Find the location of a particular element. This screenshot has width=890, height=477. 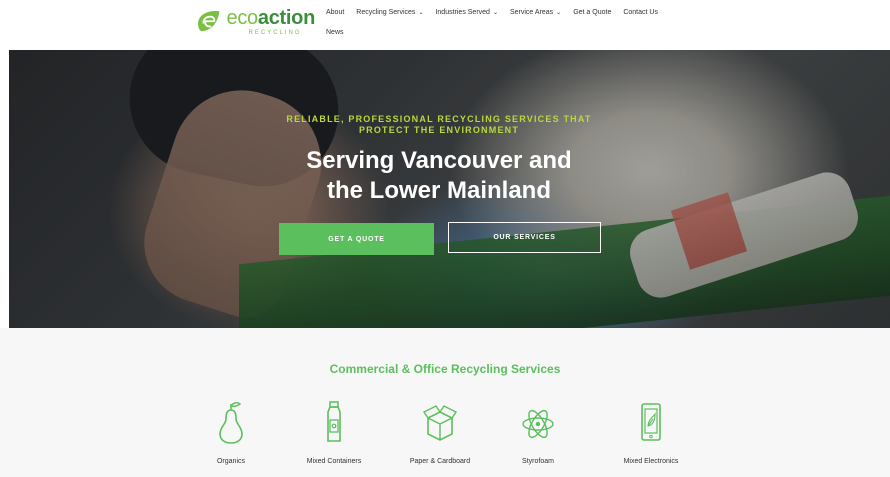

our-services-button: OUR SERVICES is located at coordinates (524, 237).